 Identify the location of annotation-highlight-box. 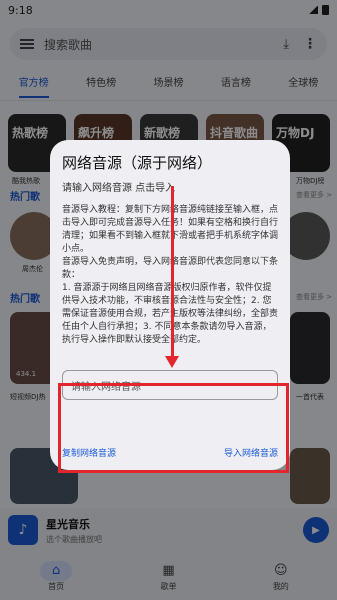
(173, 428).